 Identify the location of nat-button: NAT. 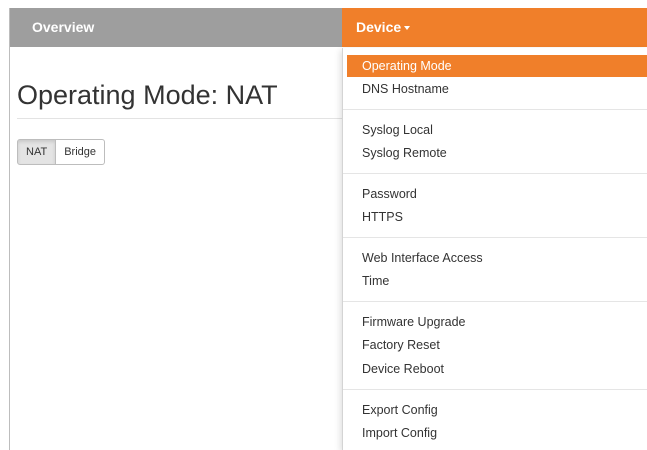
(37, 152).